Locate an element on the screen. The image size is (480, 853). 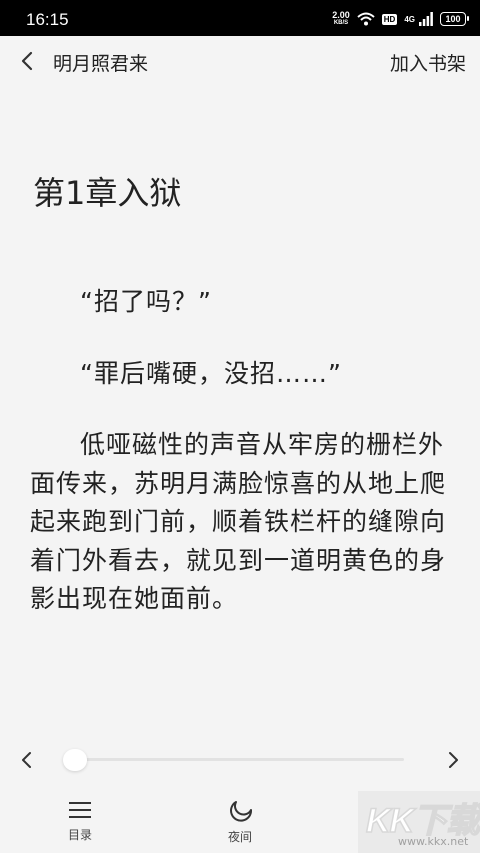
next-chapter-button is located at coordinates (454, 760).